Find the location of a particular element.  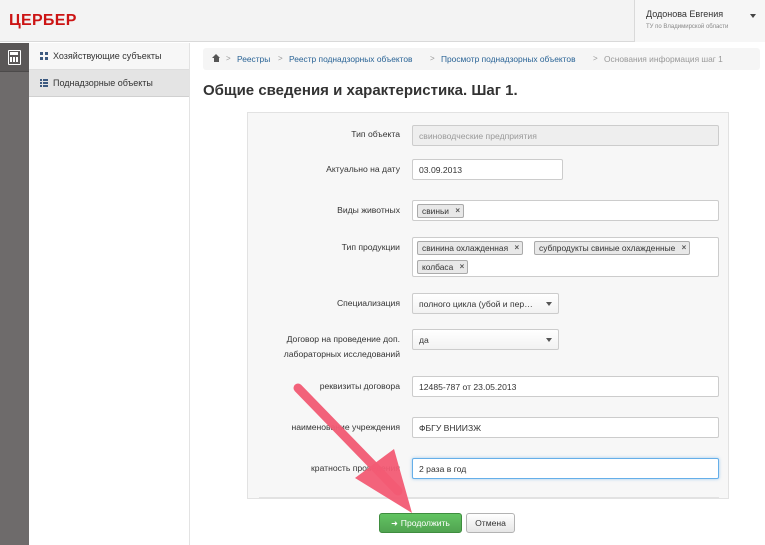

continue-button: ➜ Продолжить is located at coordinates (420, 523).